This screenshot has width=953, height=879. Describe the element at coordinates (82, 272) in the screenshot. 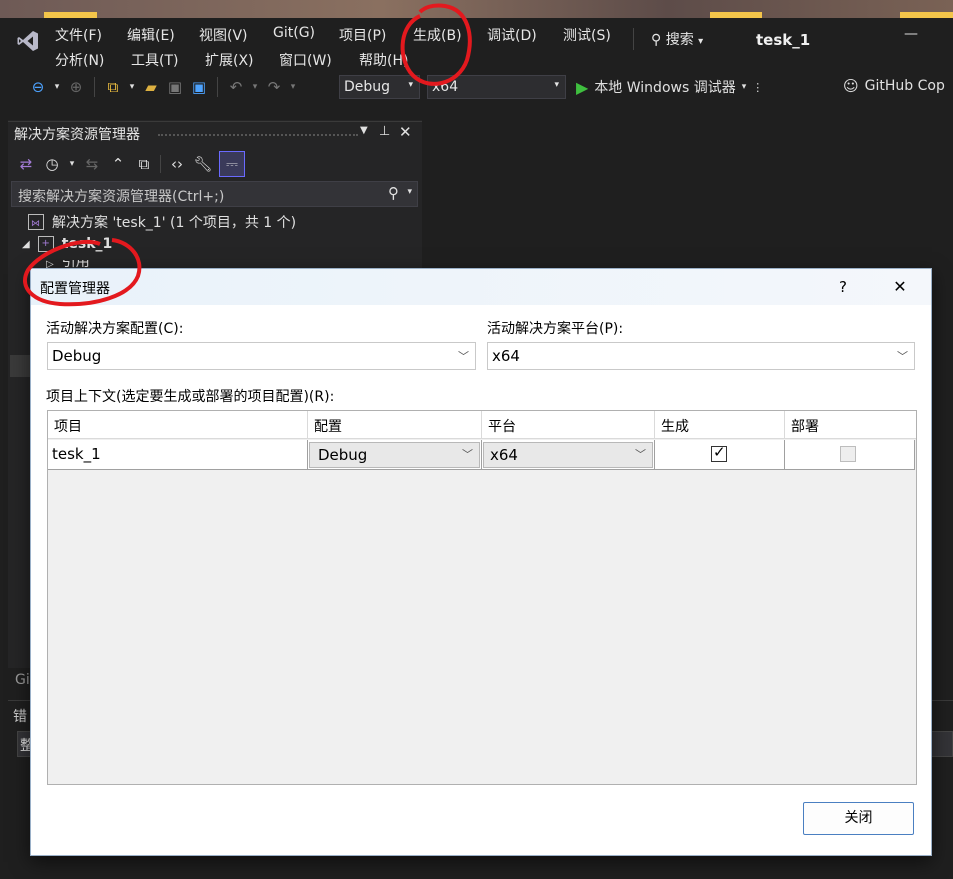

I see `annotation-circle-dialog-title` at that location.